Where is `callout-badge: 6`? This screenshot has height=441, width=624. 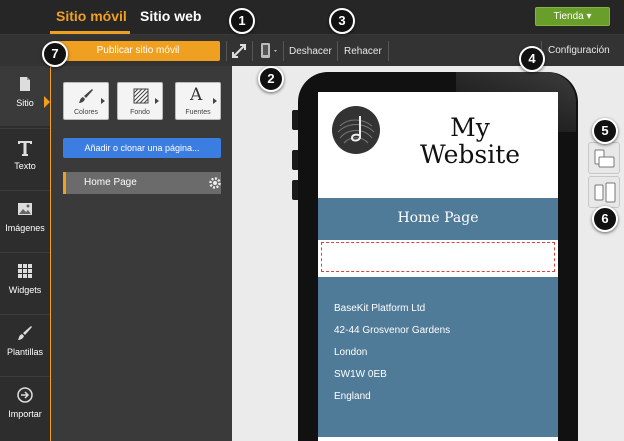
callout-badge: 6 is located at coordinates (605, 219).